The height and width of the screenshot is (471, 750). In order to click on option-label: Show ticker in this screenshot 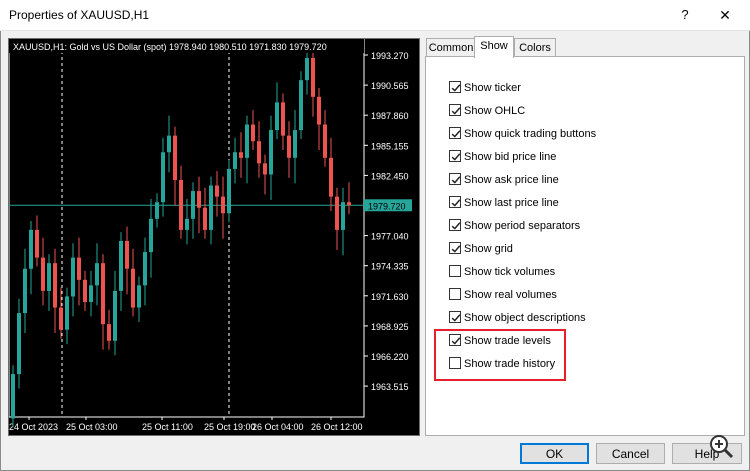, I will do `click(492, 88)`.